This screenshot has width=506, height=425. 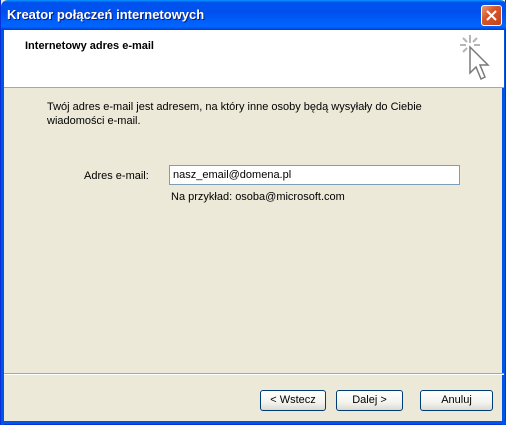 I want to click on cancel-button: Anuluj, so click(x=456, y=400).